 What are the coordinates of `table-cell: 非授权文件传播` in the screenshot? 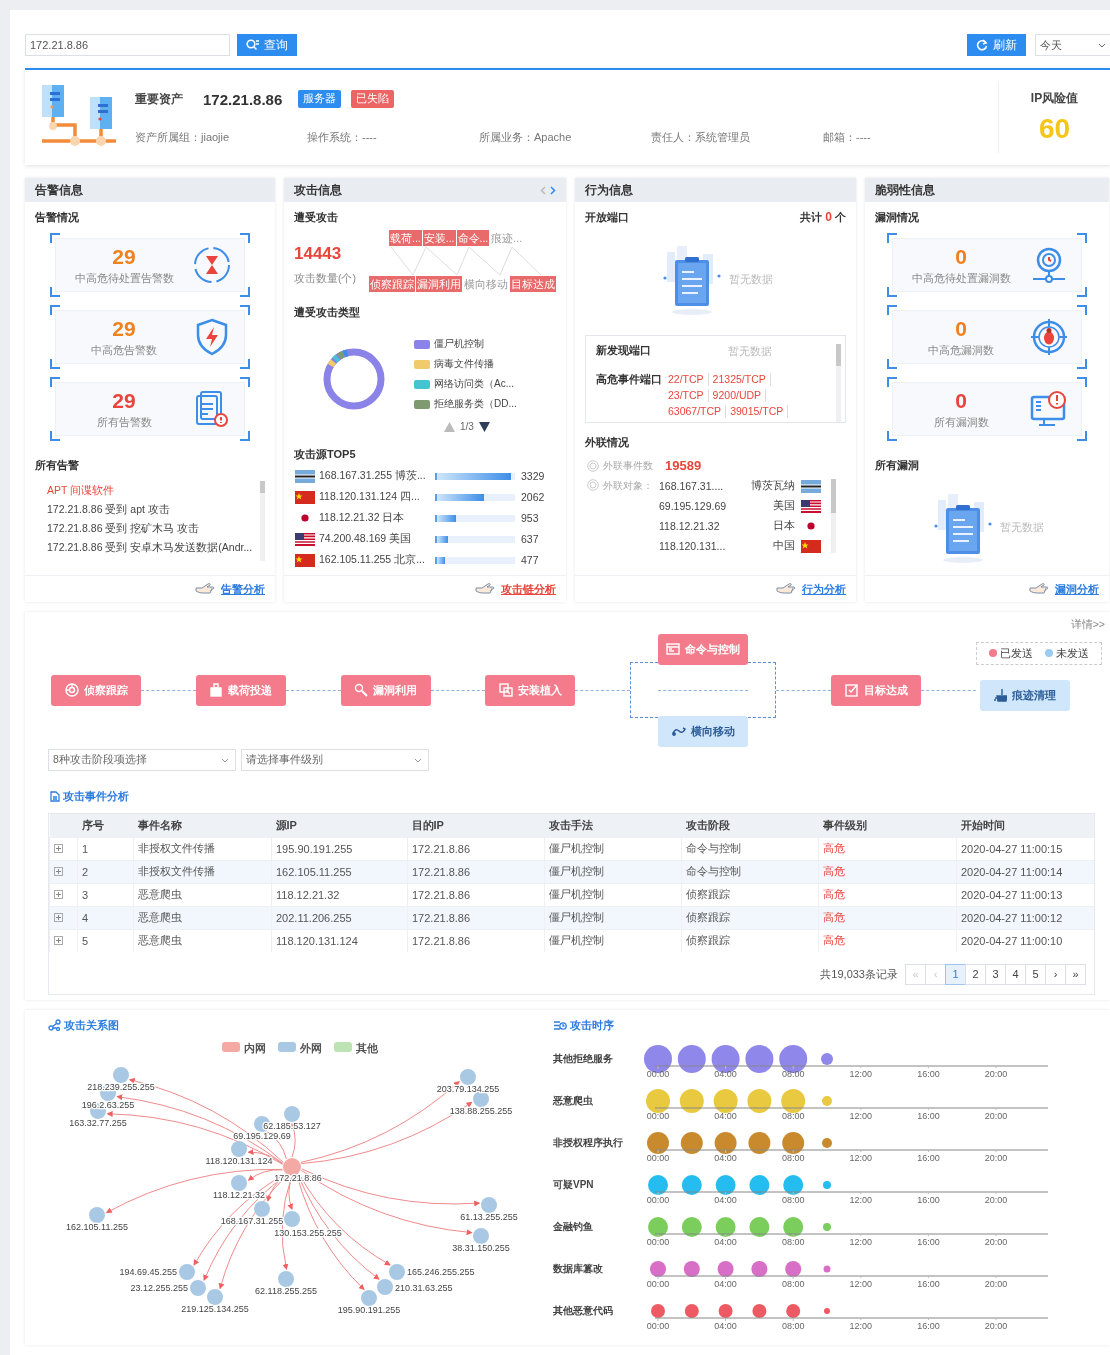 It's located at (202, 871).